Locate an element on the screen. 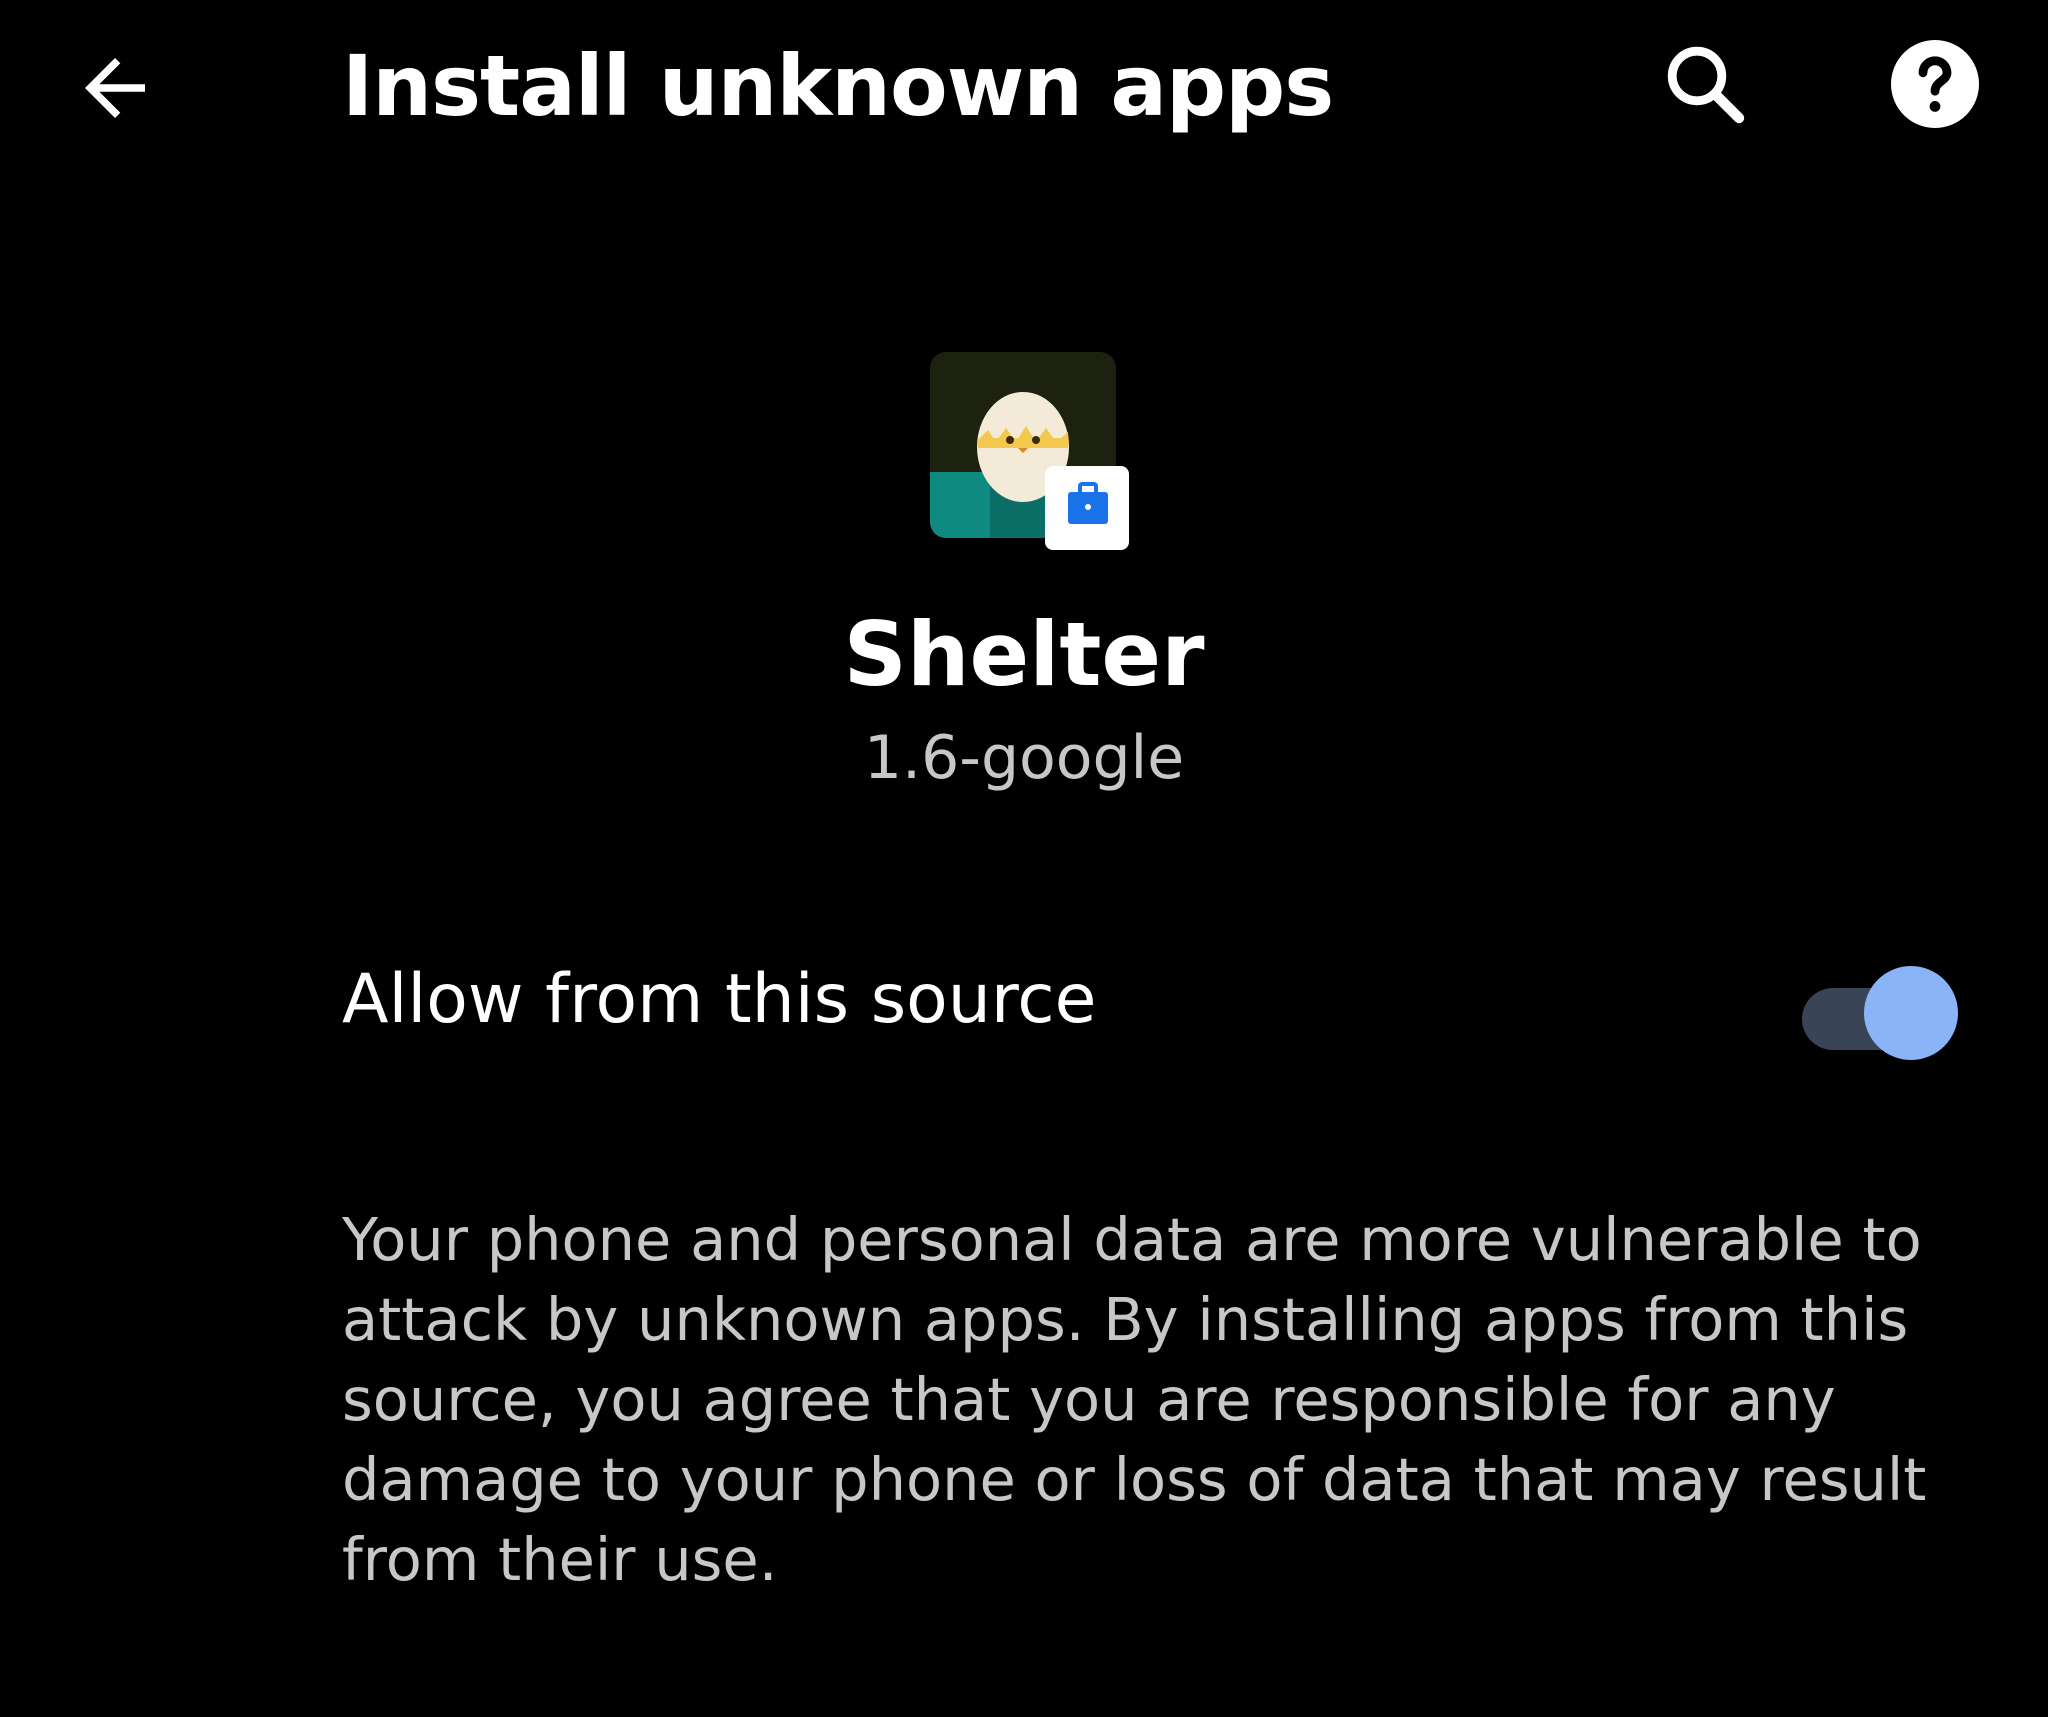 Image resolution: width=2048 pixels, height=1717 pixels. search-icon is located at coordinates (1705, 86).